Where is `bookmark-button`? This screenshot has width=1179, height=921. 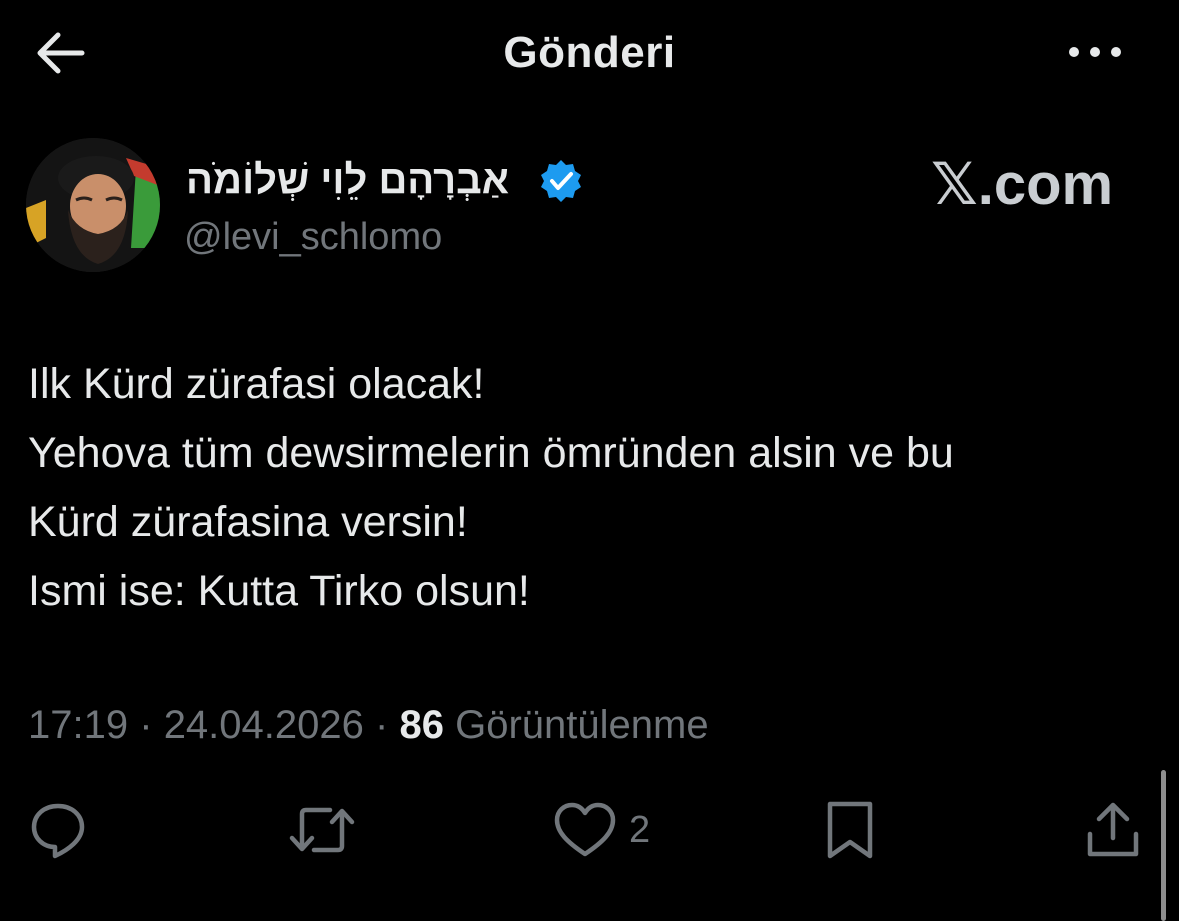
bookmark-button is located at coordinates (850, 830).